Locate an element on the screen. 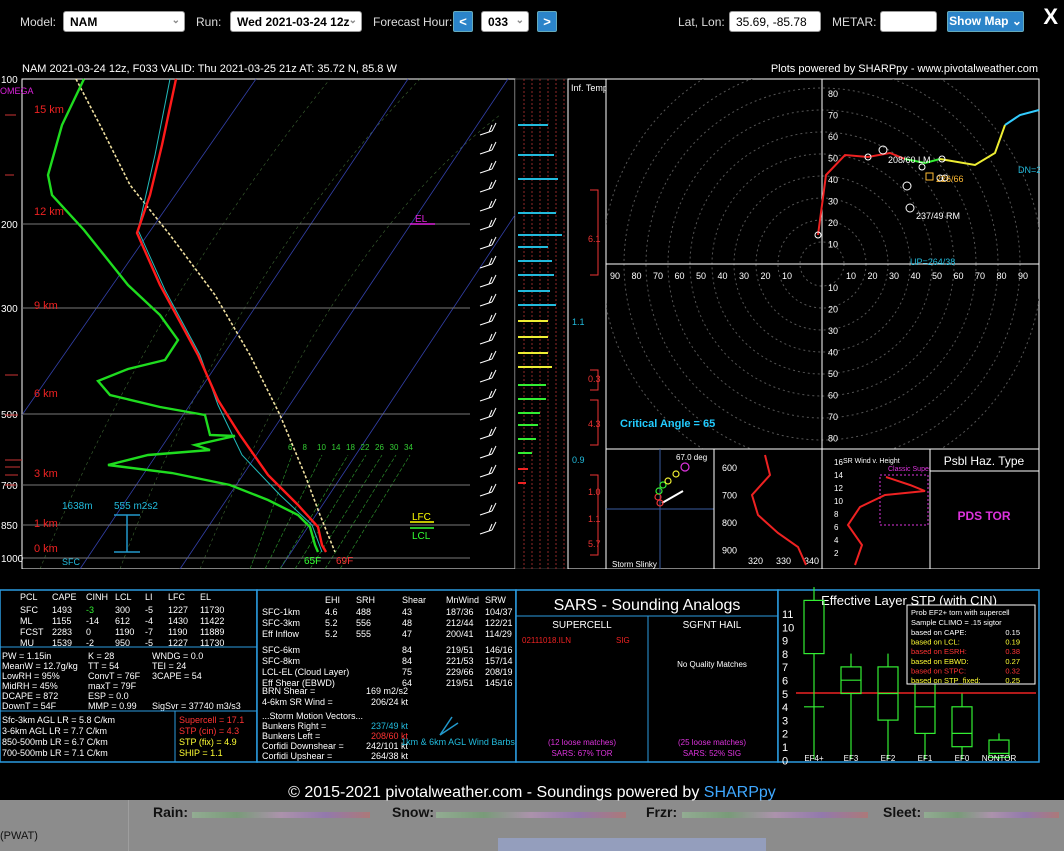 The height and width of the screenshot is (851, 1064). forecast-hour-select: 033 ⌄ is located at coordinates (505, 21).